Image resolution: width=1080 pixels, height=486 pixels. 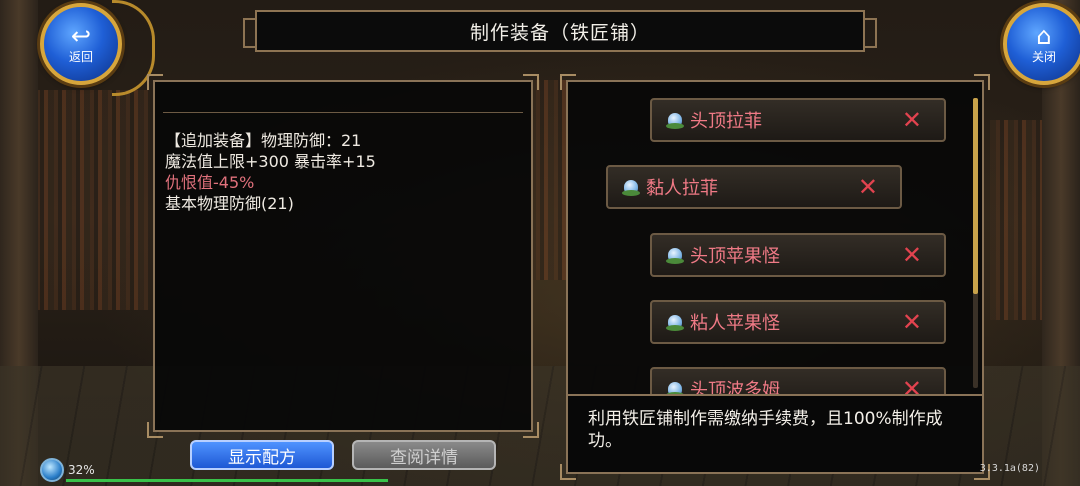 I want to click on list-item: 头顶波多姆 ✕, so click(x=798, y=381).